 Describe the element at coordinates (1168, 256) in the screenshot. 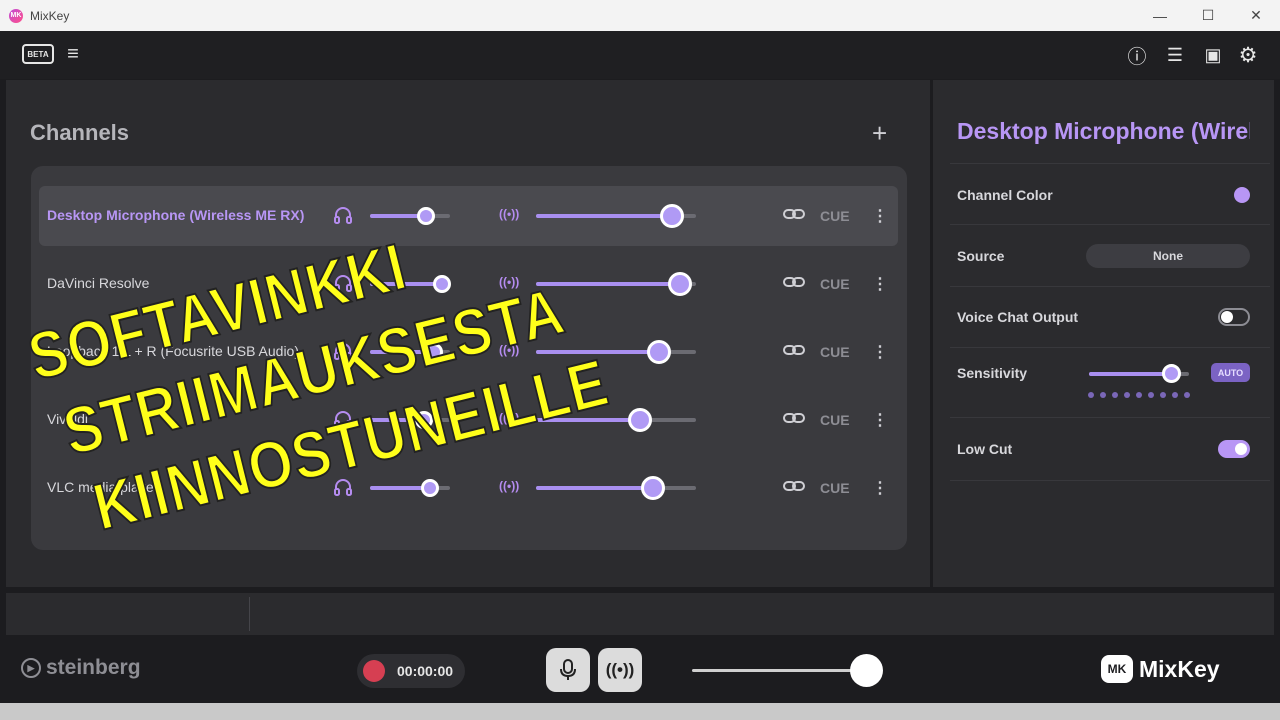

I see `source-select: None` at that location.